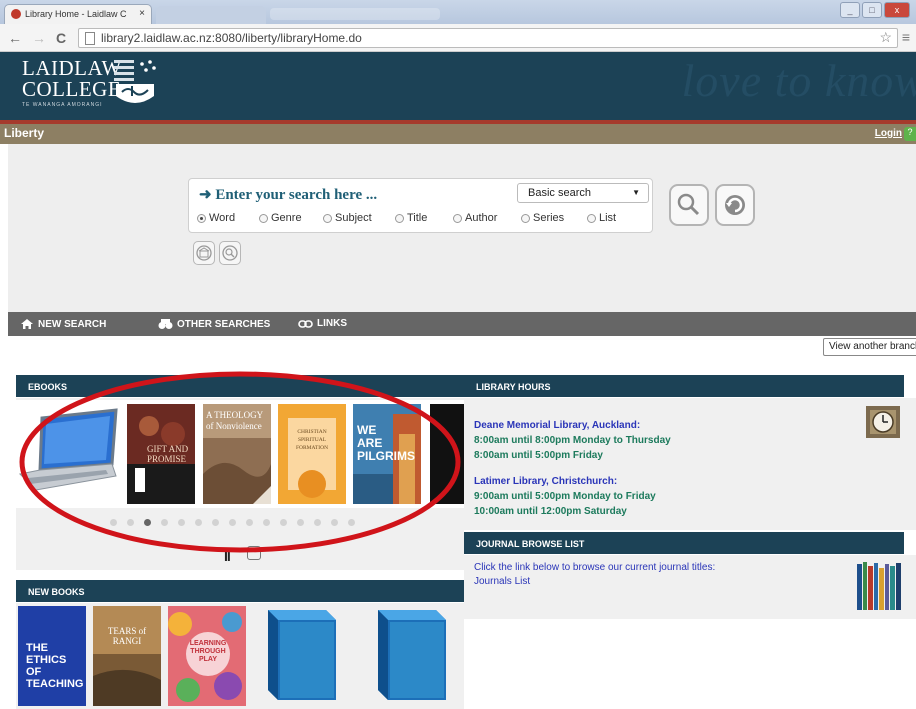  Describe the element at coordinates (538, 455) in the screenshot. I see `library-hours-line: 8:00am until 5:00pm Friday` at that location.